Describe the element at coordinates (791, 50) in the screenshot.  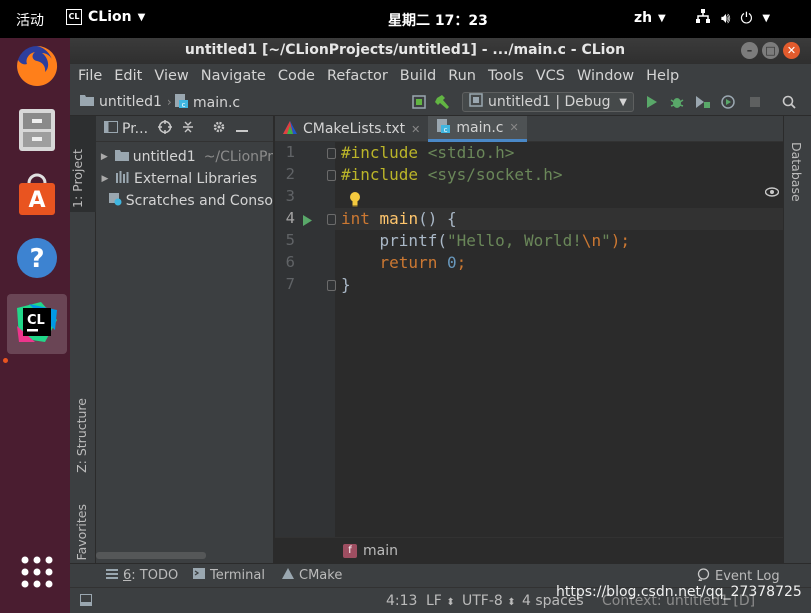
I see `close-button: ✕` at that location.